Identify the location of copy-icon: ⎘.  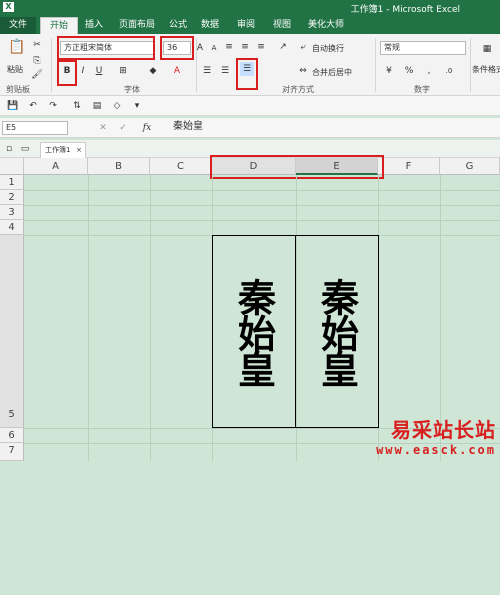
(37, 61).